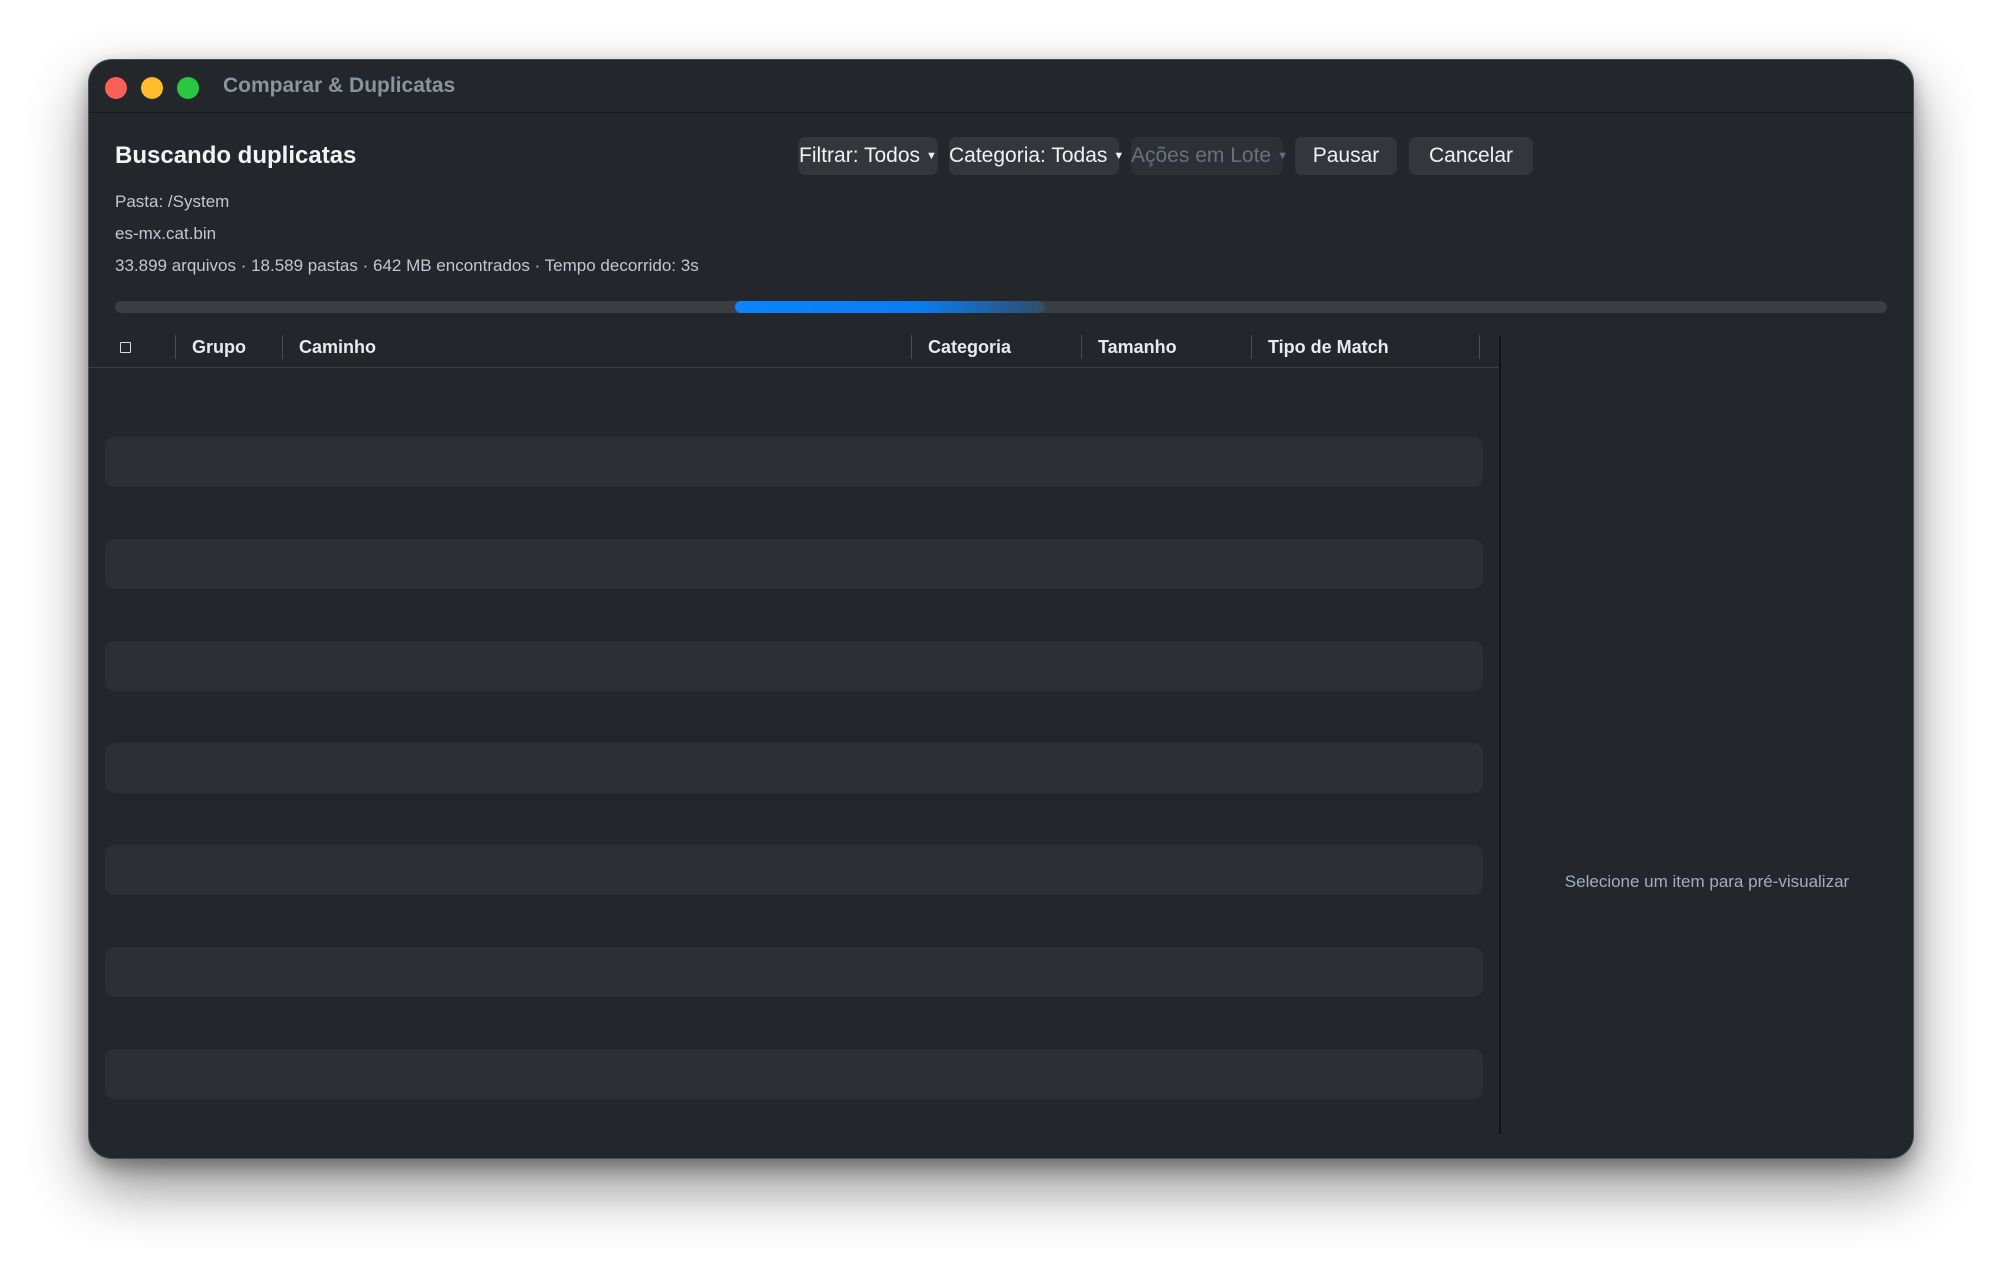 The height and width of the screenshot is (1274, 2000). What do you see at coordinates (219, 347) in the screenshot?
I see `column-header-group: Grupo` at bounding box center [219, 347].